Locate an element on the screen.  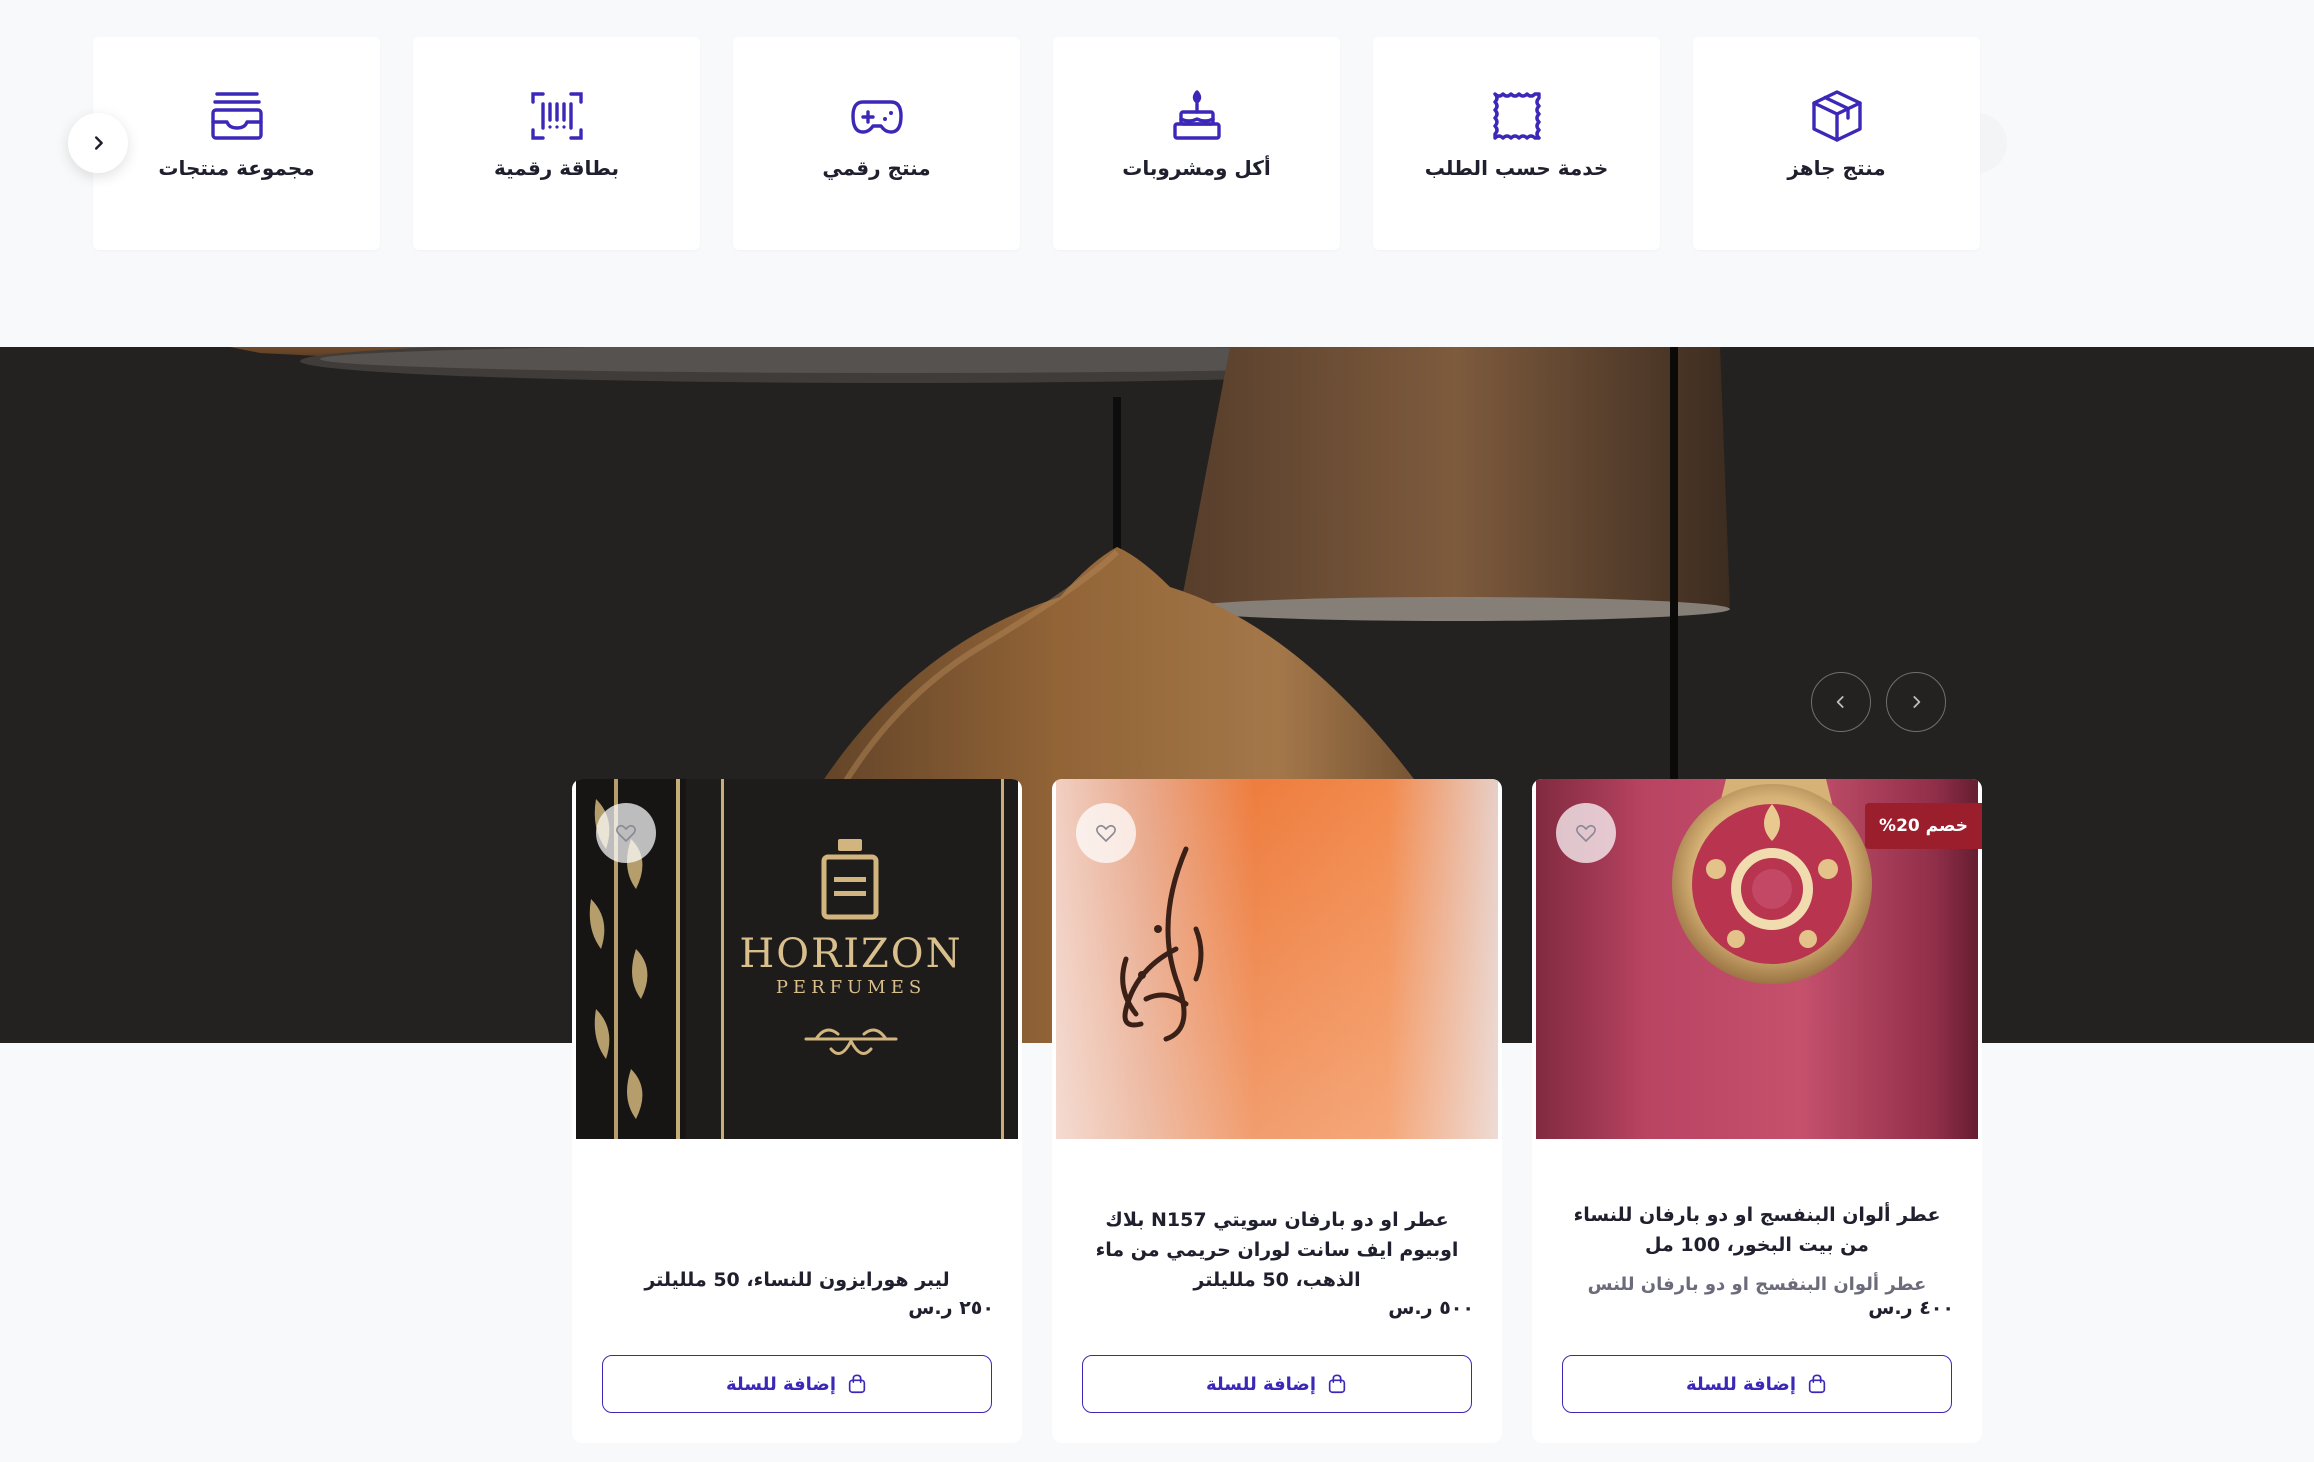
stamp-icon is located at coordinates (1517, 116).